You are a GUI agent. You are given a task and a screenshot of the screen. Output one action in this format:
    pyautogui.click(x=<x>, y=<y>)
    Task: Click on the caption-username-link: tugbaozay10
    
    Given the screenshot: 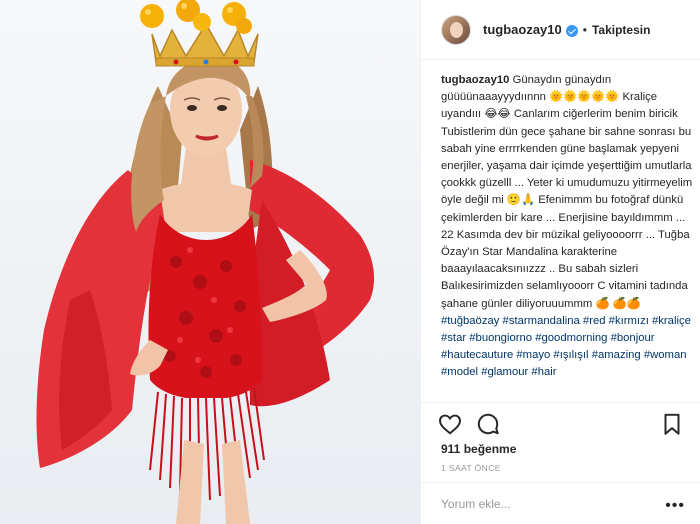 What is the action you would take?
    pyautogui.click(x=475, y=80)
    